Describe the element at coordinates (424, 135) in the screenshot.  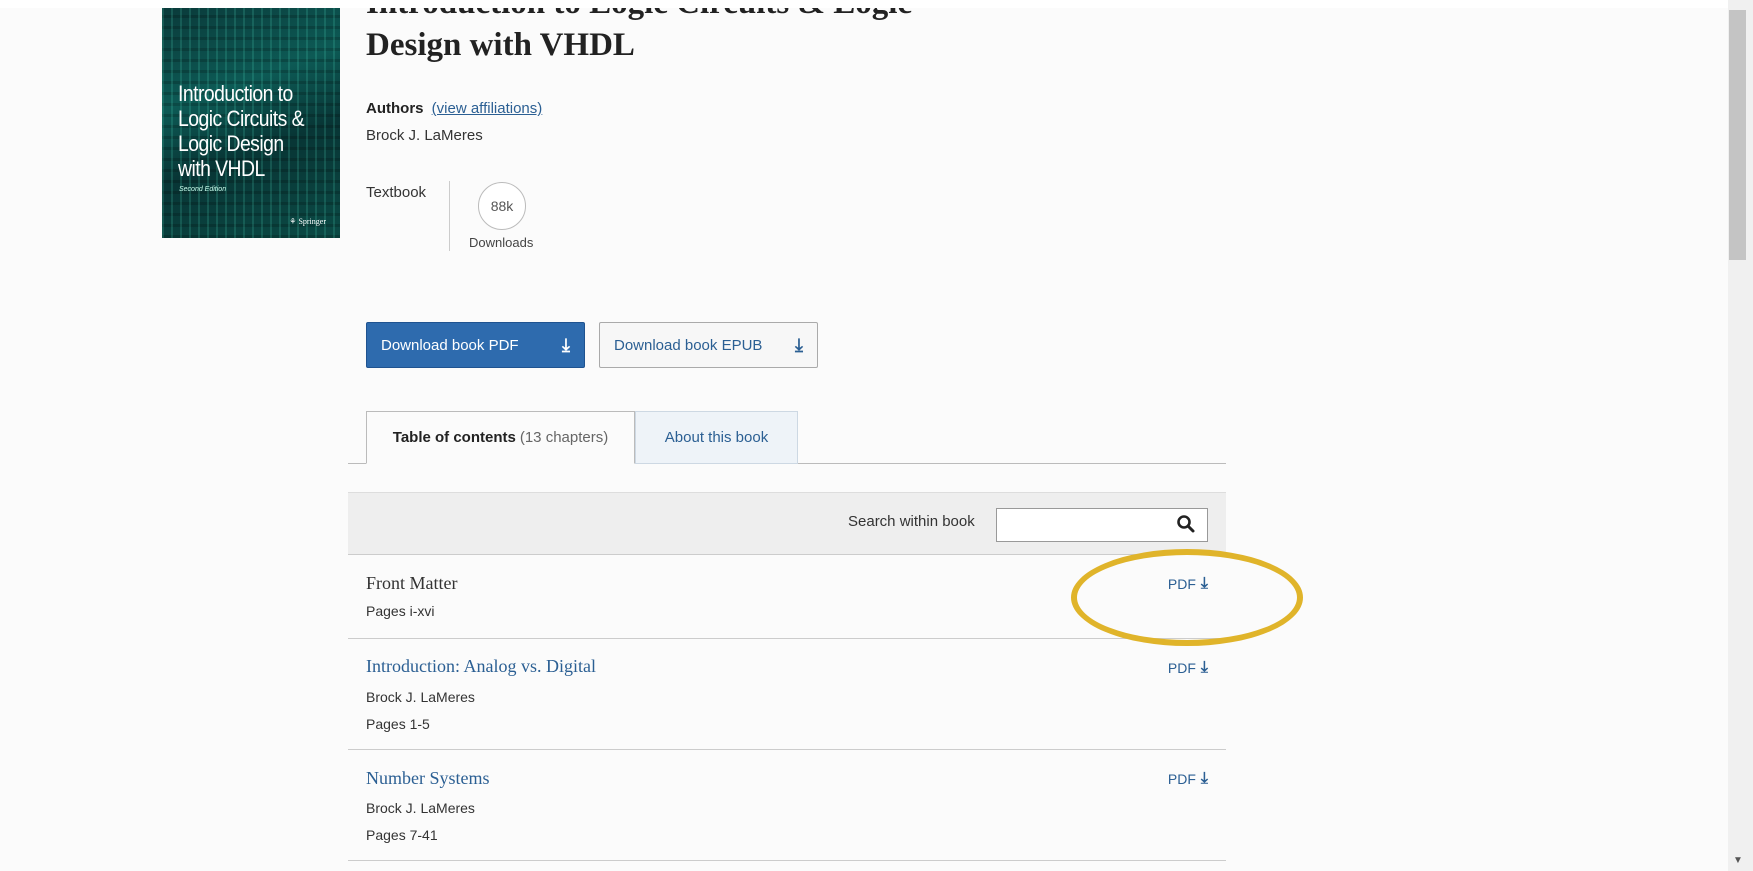
I see `author-name: Brock J. LaMeres` at that location.